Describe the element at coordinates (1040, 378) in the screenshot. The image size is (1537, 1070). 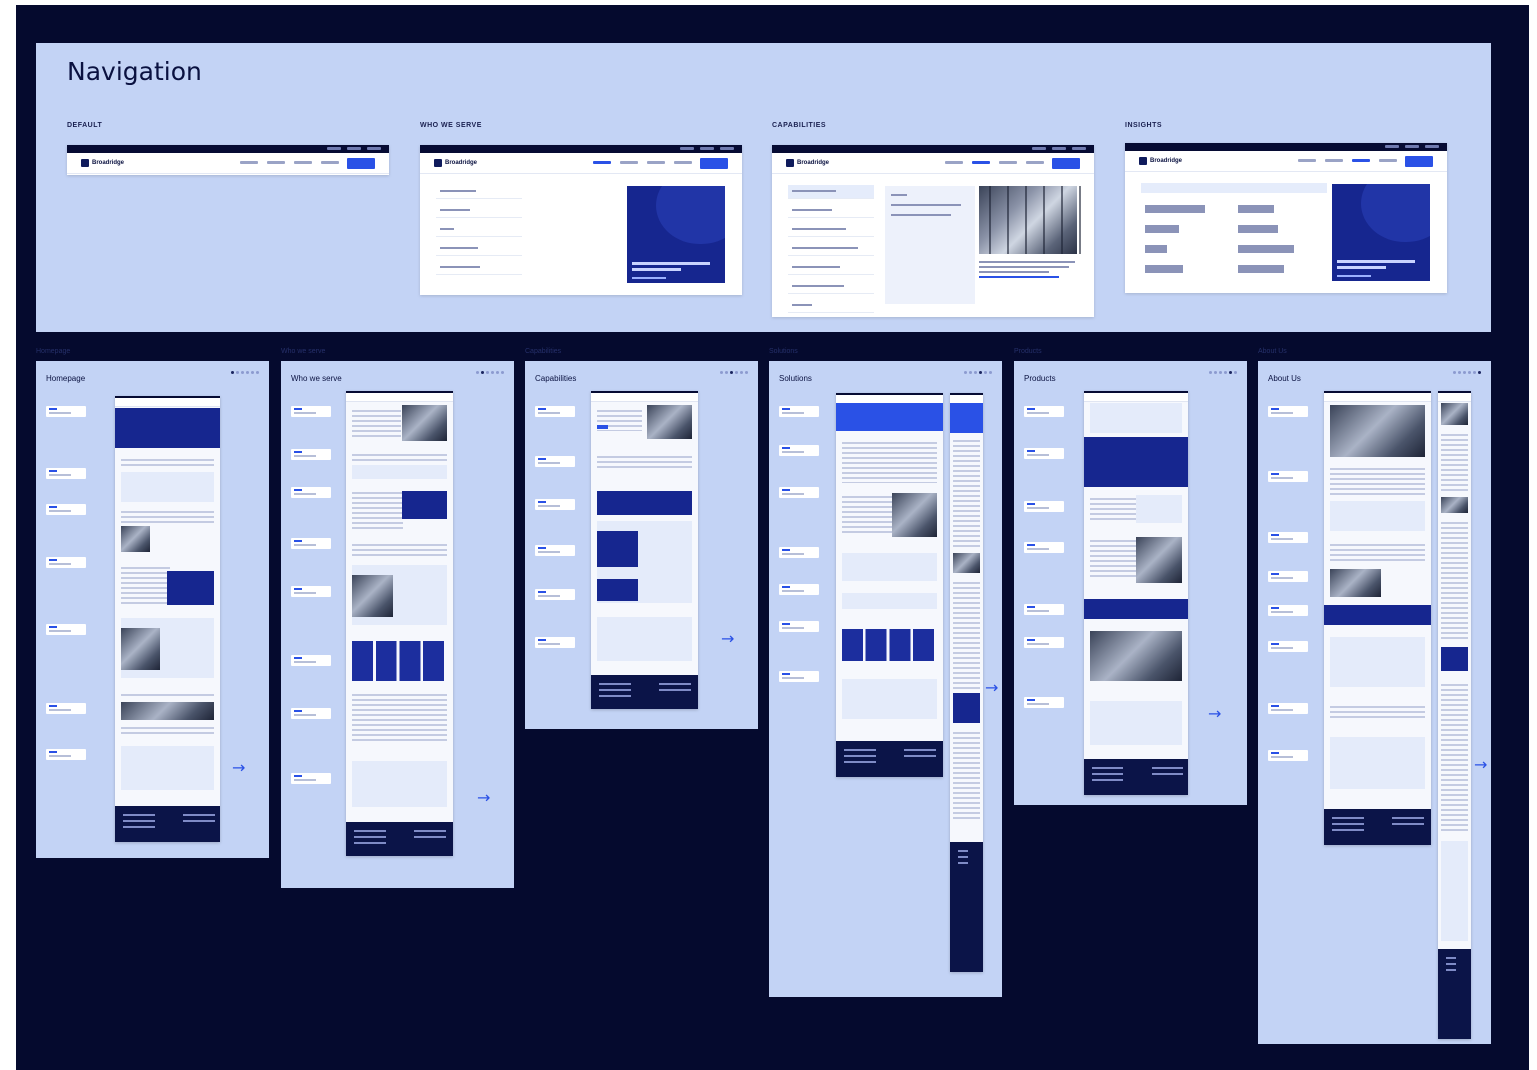
I see `panel-title: Products` at that location.